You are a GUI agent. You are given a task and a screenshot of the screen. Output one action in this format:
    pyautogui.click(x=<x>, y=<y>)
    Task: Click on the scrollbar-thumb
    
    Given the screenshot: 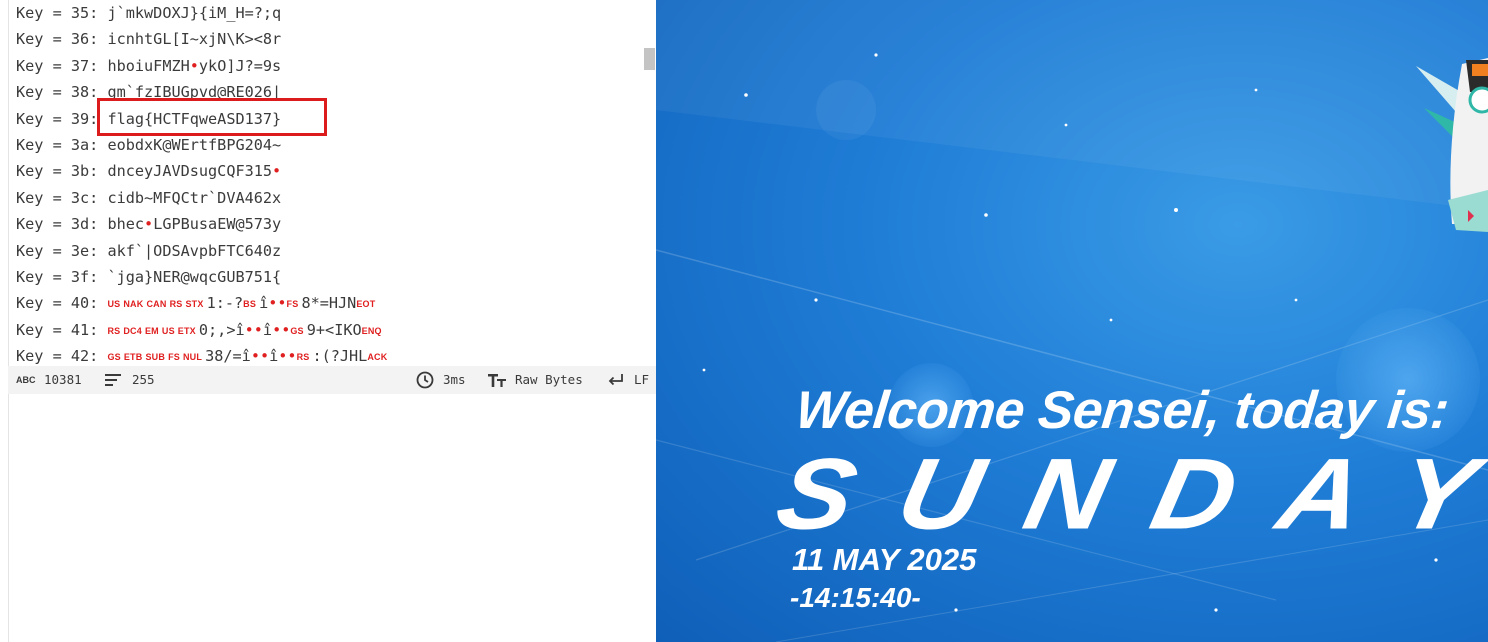 What is the action you would take?
    pyautogui.click(x=649, y=59)
    